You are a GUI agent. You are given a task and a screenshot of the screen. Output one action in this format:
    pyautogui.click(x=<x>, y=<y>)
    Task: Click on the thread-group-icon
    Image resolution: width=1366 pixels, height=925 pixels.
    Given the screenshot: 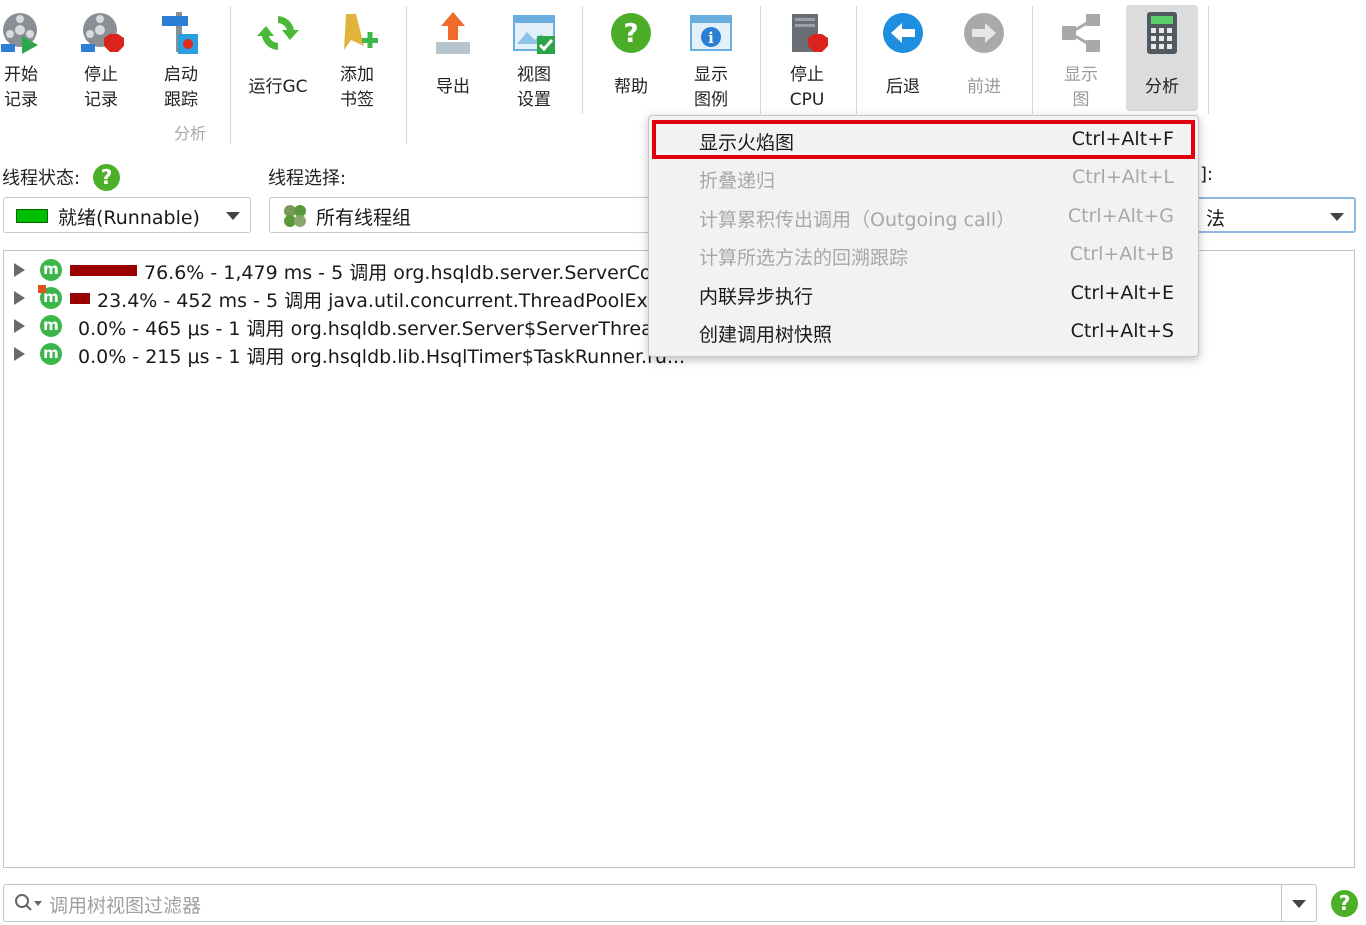 What is the action you would take?
    pyautogui.click(x=295, y=216)
    